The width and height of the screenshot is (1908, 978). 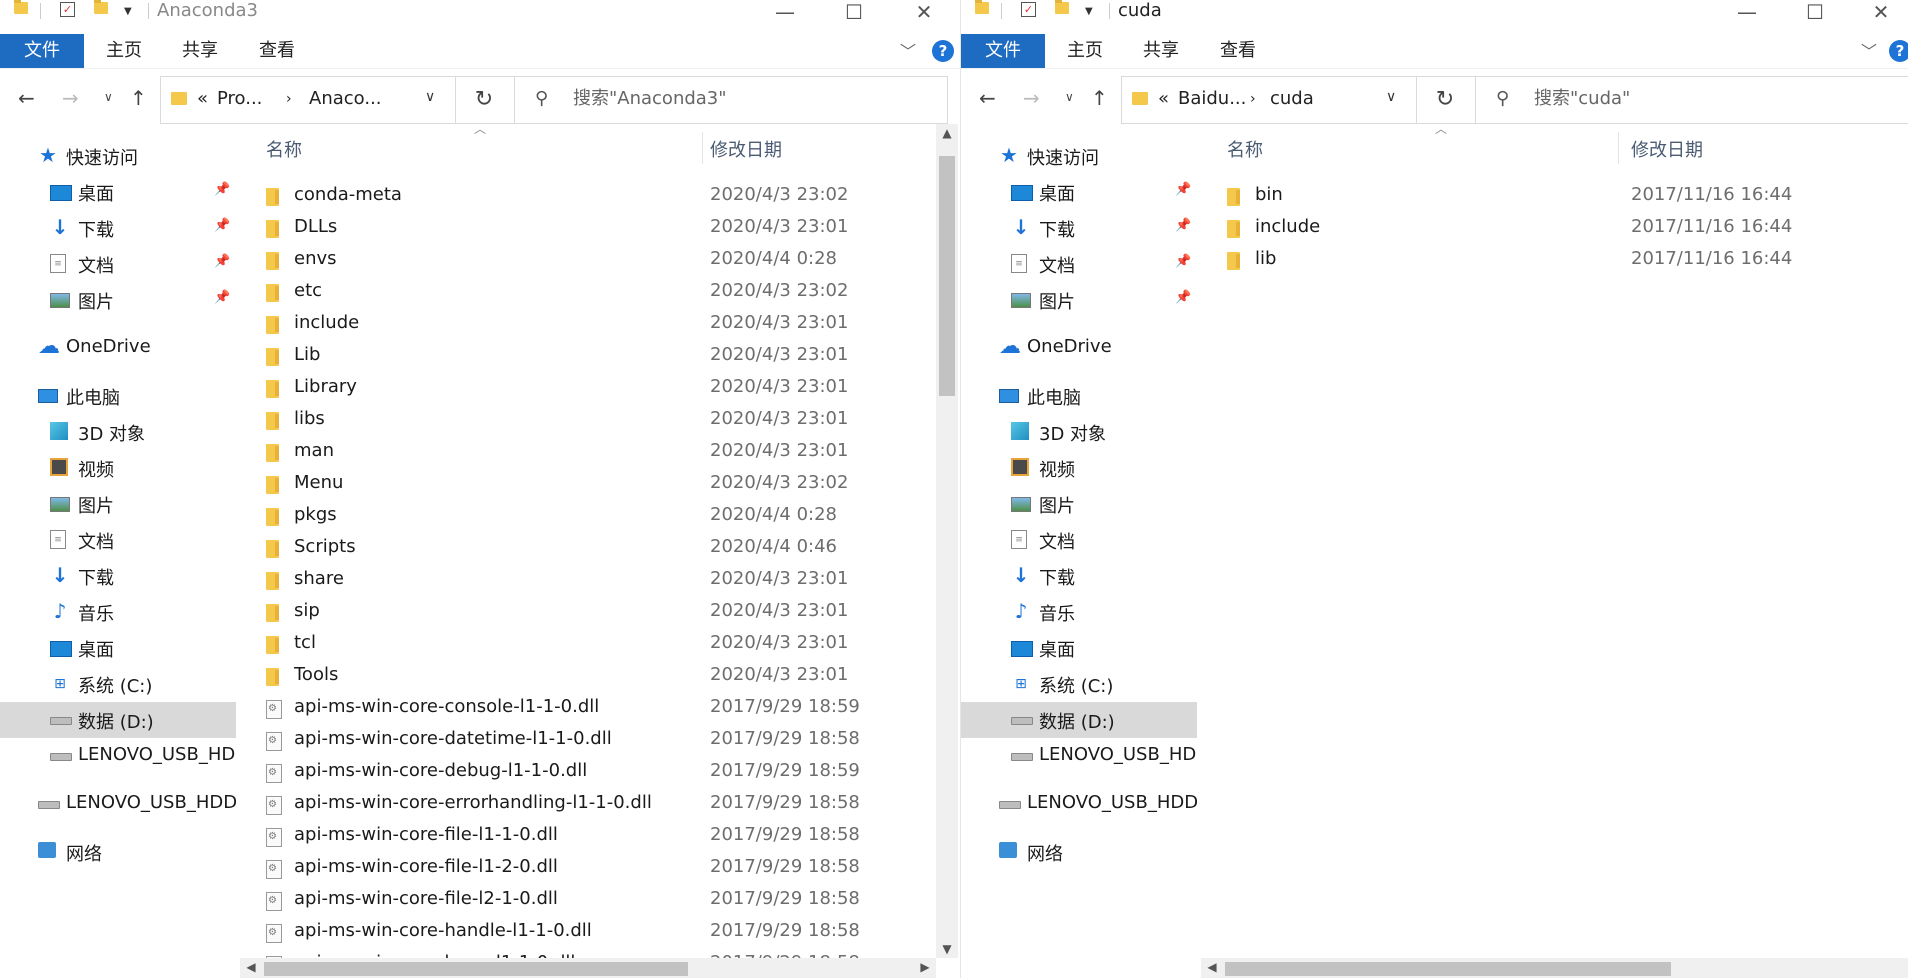 What do you see at coordinates (1547, 196) in the screenshot?
I see `file-row: bin 2017/11/16 16:44` at bounding box center [1547, 196].